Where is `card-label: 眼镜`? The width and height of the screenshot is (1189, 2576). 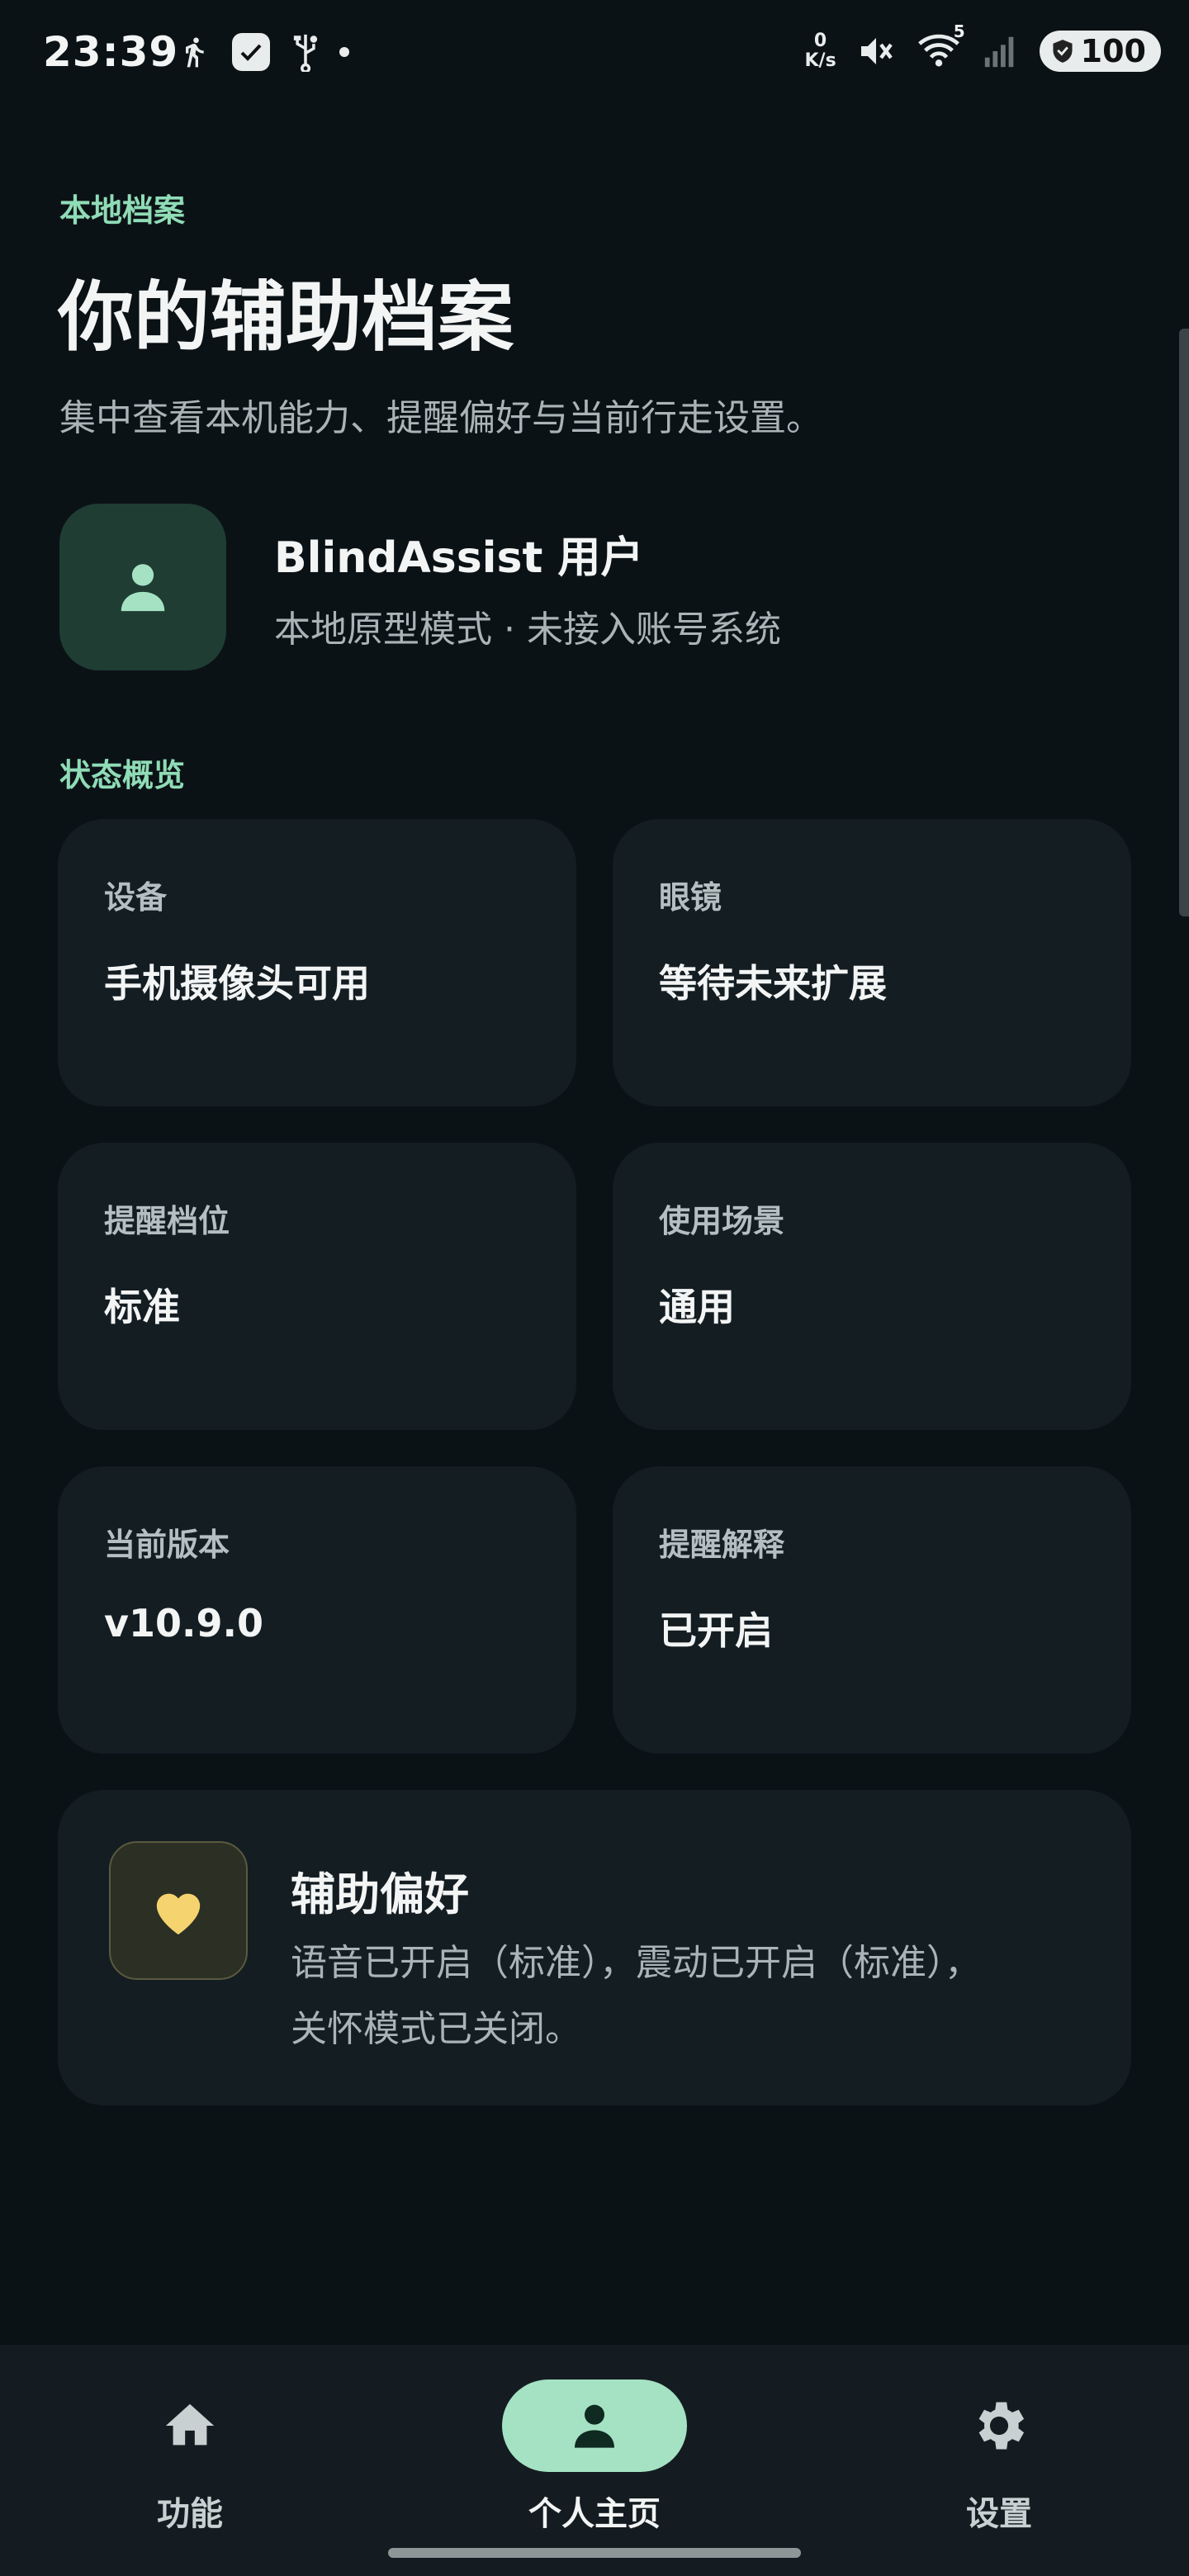
card-label: 眼镜 is located at coordinates (690, 897).